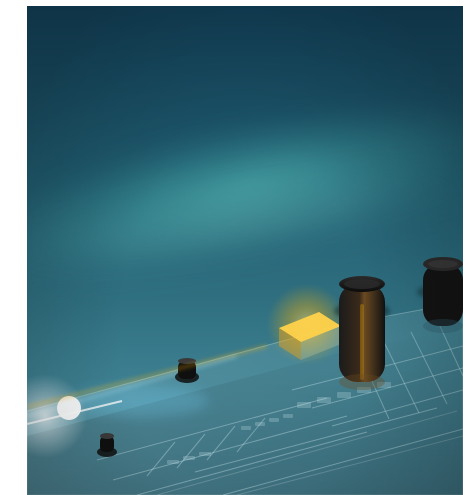 The image size is (474, 495). What do you see at coordinates (307, 324) in the screenshot?
I see `amber-lit-button` at bounding box center [307, 324].